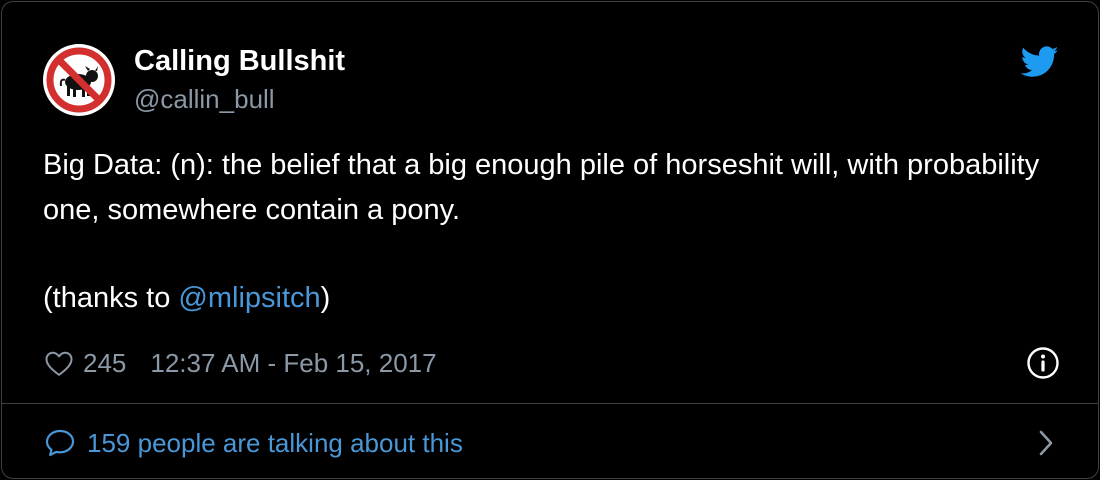 The image size is (1100, 480). I want to click on conversation-link: 159 people are talking about this, so click(550, 443).